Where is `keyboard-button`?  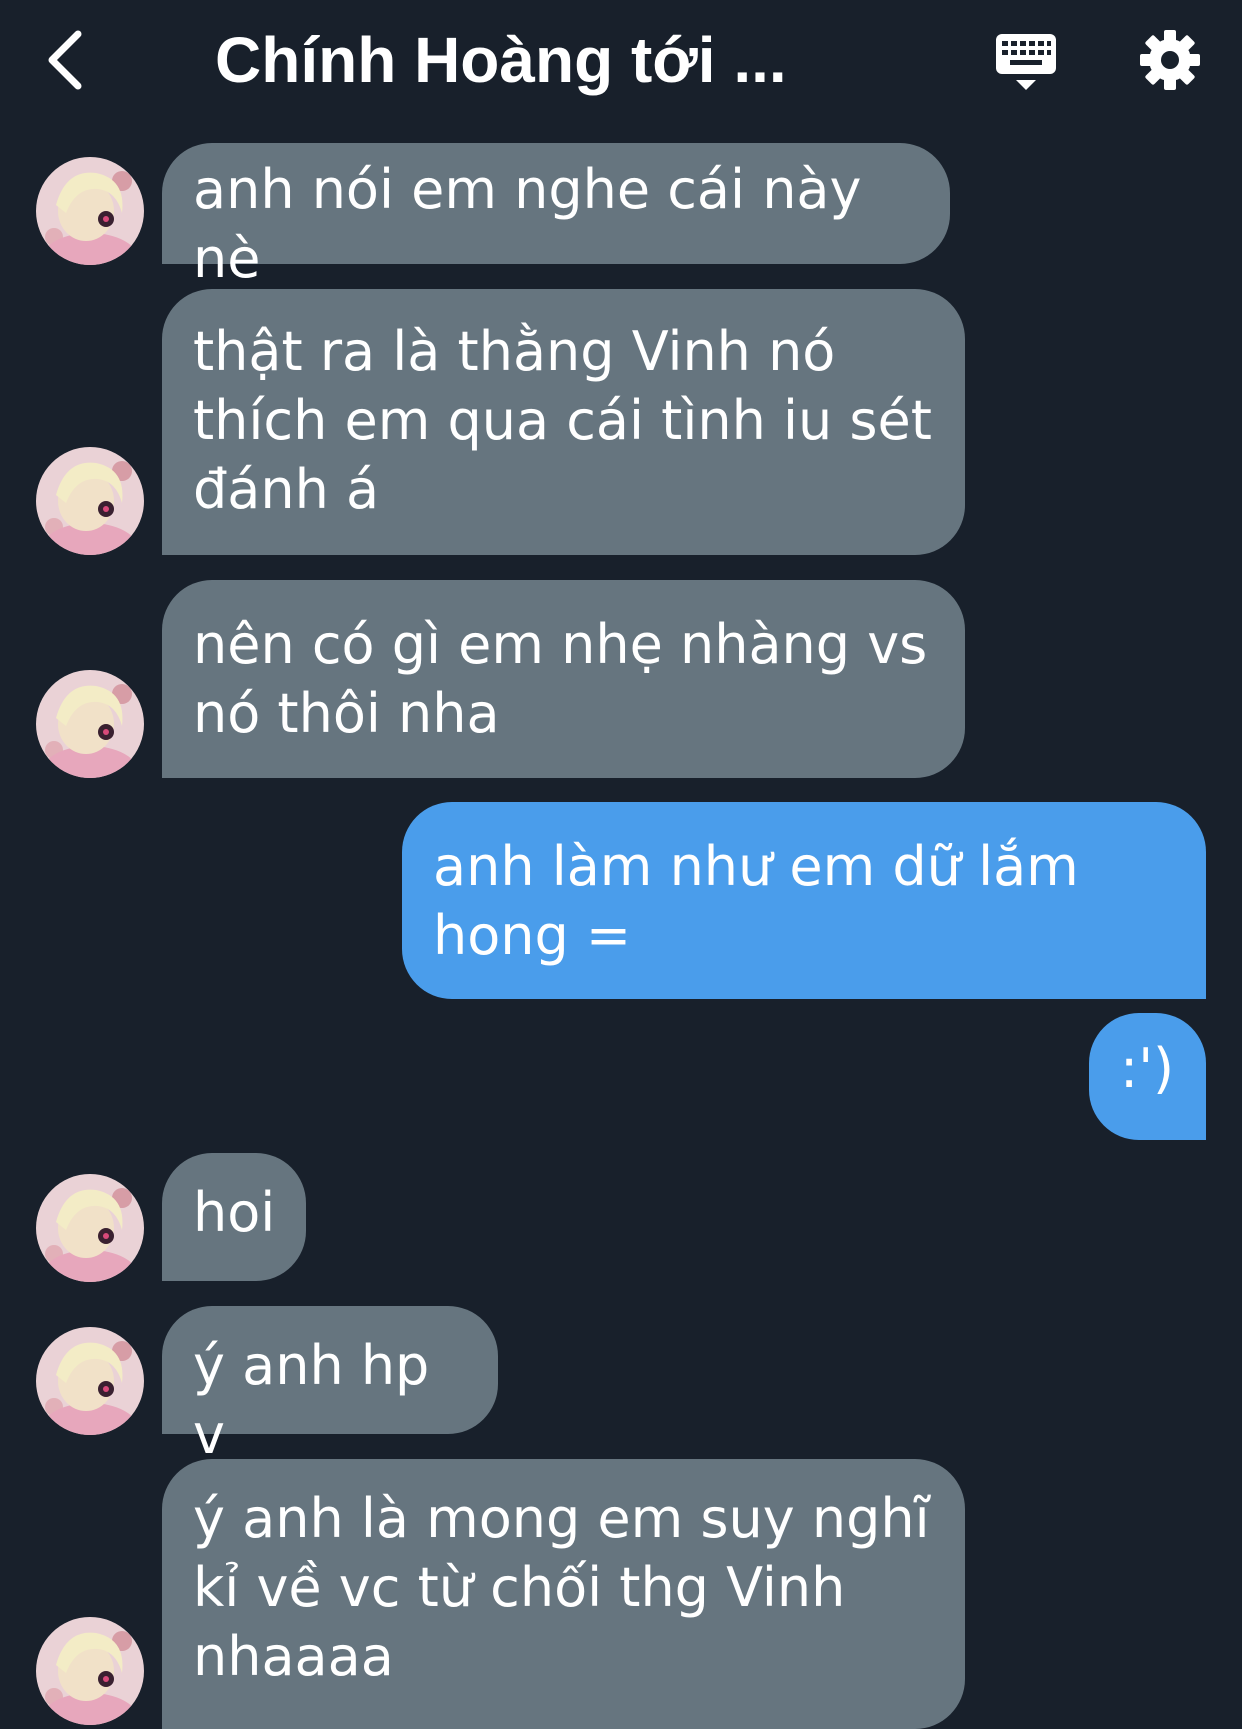
keyboard-button is located at coordinates (1026, 63).